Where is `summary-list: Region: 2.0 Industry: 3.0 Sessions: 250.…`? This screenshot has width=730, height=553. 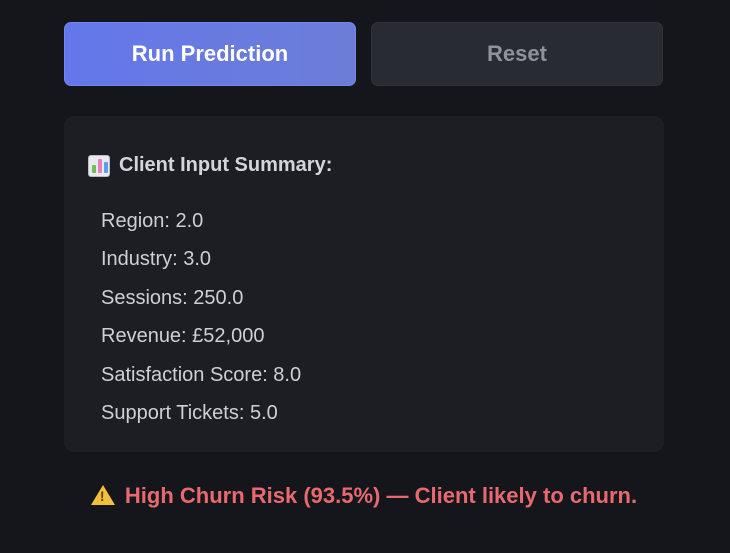 summary-list: Region: 2.0 Industry: 3.0 Sessions: 250.… is located at coordinates (201, 323).